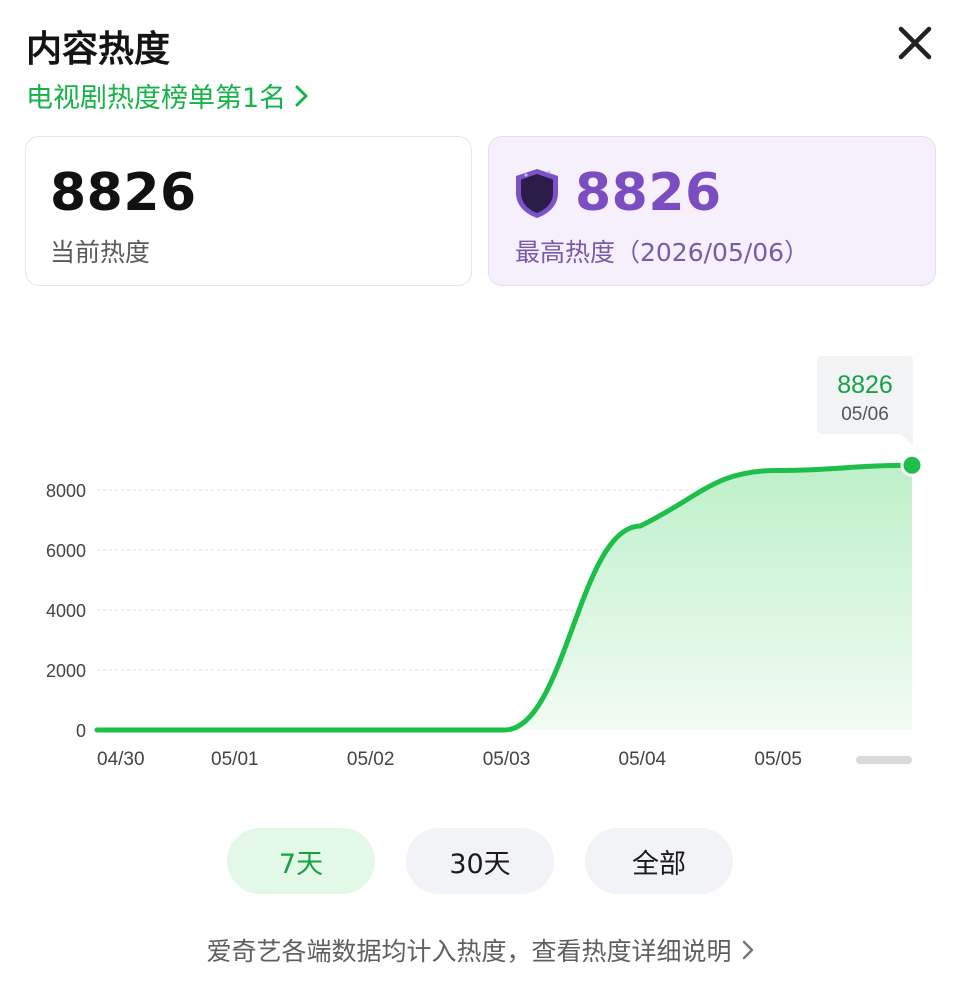 This screenshot has height=993, width=960. Describe the element at coordinates (537, 193) in the screenshot. I see `hall-of-fame-badge-icon` at that location.